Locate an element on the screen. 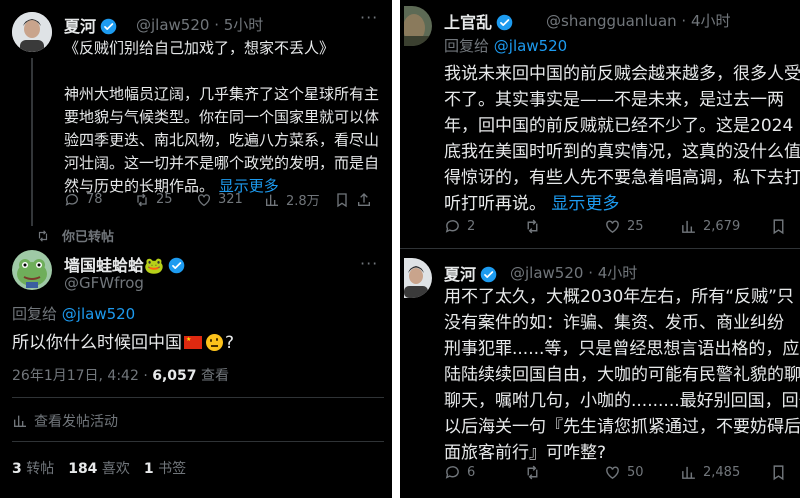 Image resolution: width=800 pixels, height=498 pixels. like-button: 50 is located at coordinates (642, 472).